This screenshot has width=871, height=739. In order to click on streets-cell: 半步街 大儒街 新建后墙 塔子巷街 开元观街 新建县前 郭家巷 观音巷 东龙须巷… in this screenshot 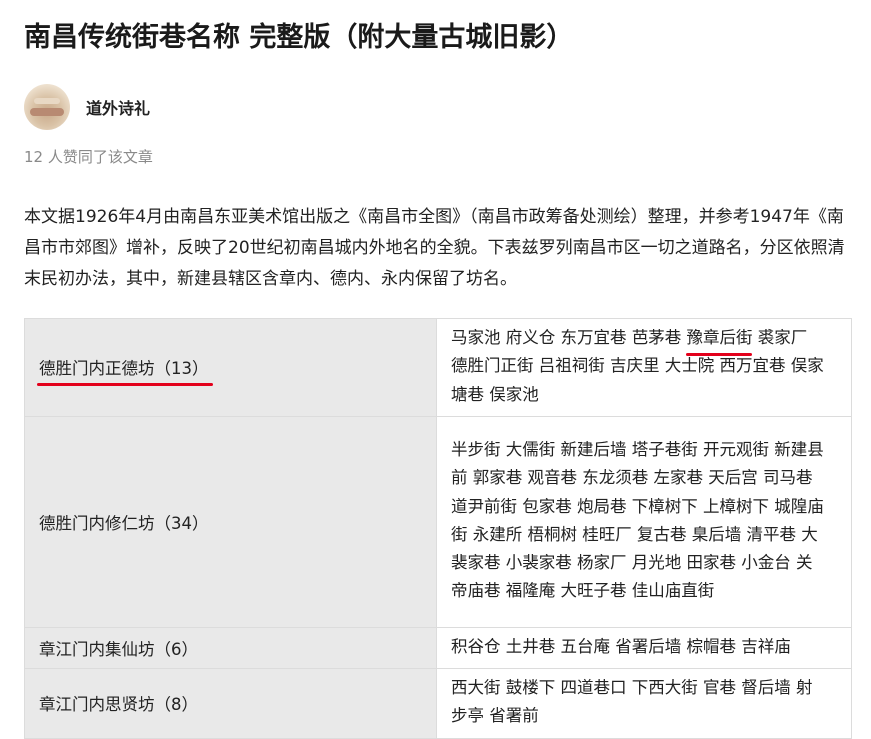, I will do `click(644, 521)`.